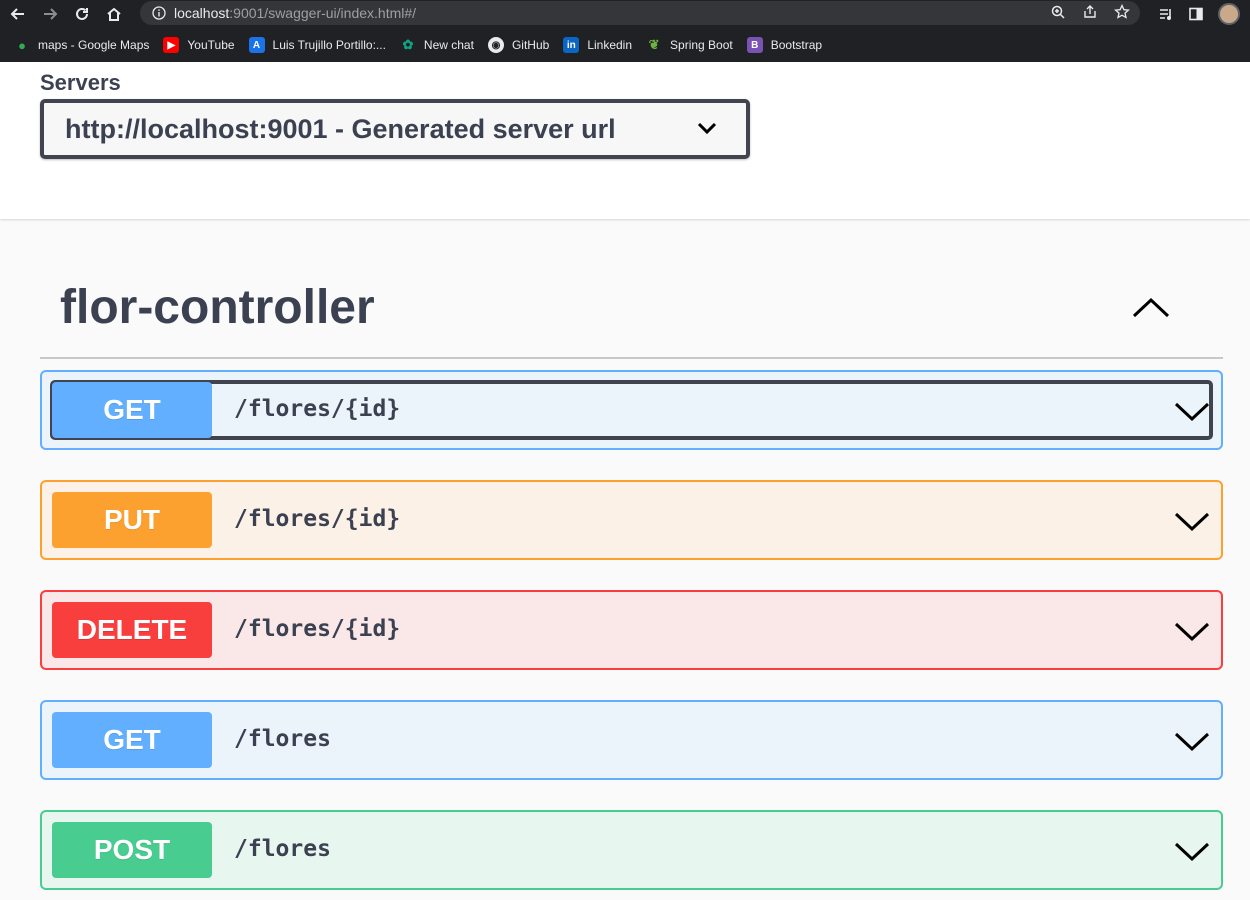  Describe the element at coordinates (654, 44) in the screenshot. I see `spring-icon: ❦` at that location.